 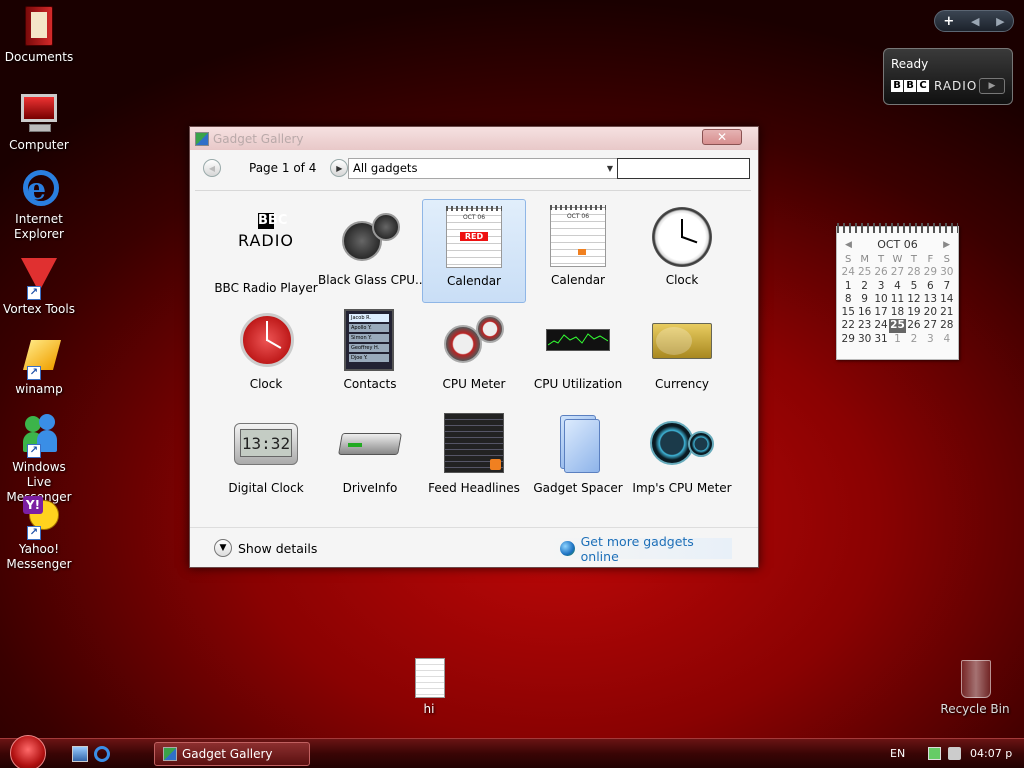 What do you see at coordinates (266, 251) in the screenshot?
I see `gadget-tile-bbc-radio-player: BBC RADIO BBC Radio Player` at bounding box center [266, 251].